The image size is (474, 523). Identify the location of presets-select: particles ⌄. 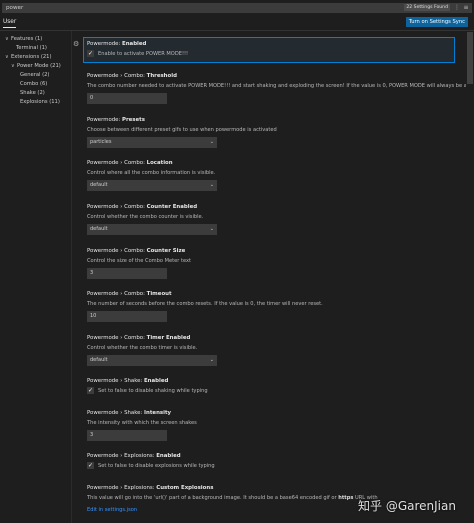
(152, 142).